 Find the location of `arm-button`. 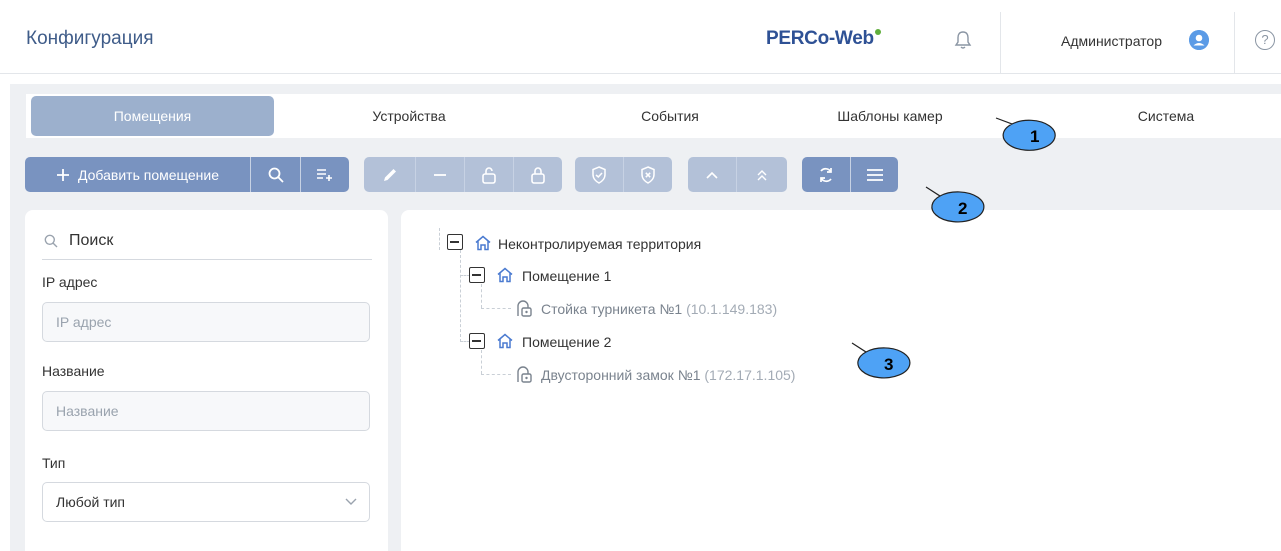

arm-button is located at coordinates (599, 174).